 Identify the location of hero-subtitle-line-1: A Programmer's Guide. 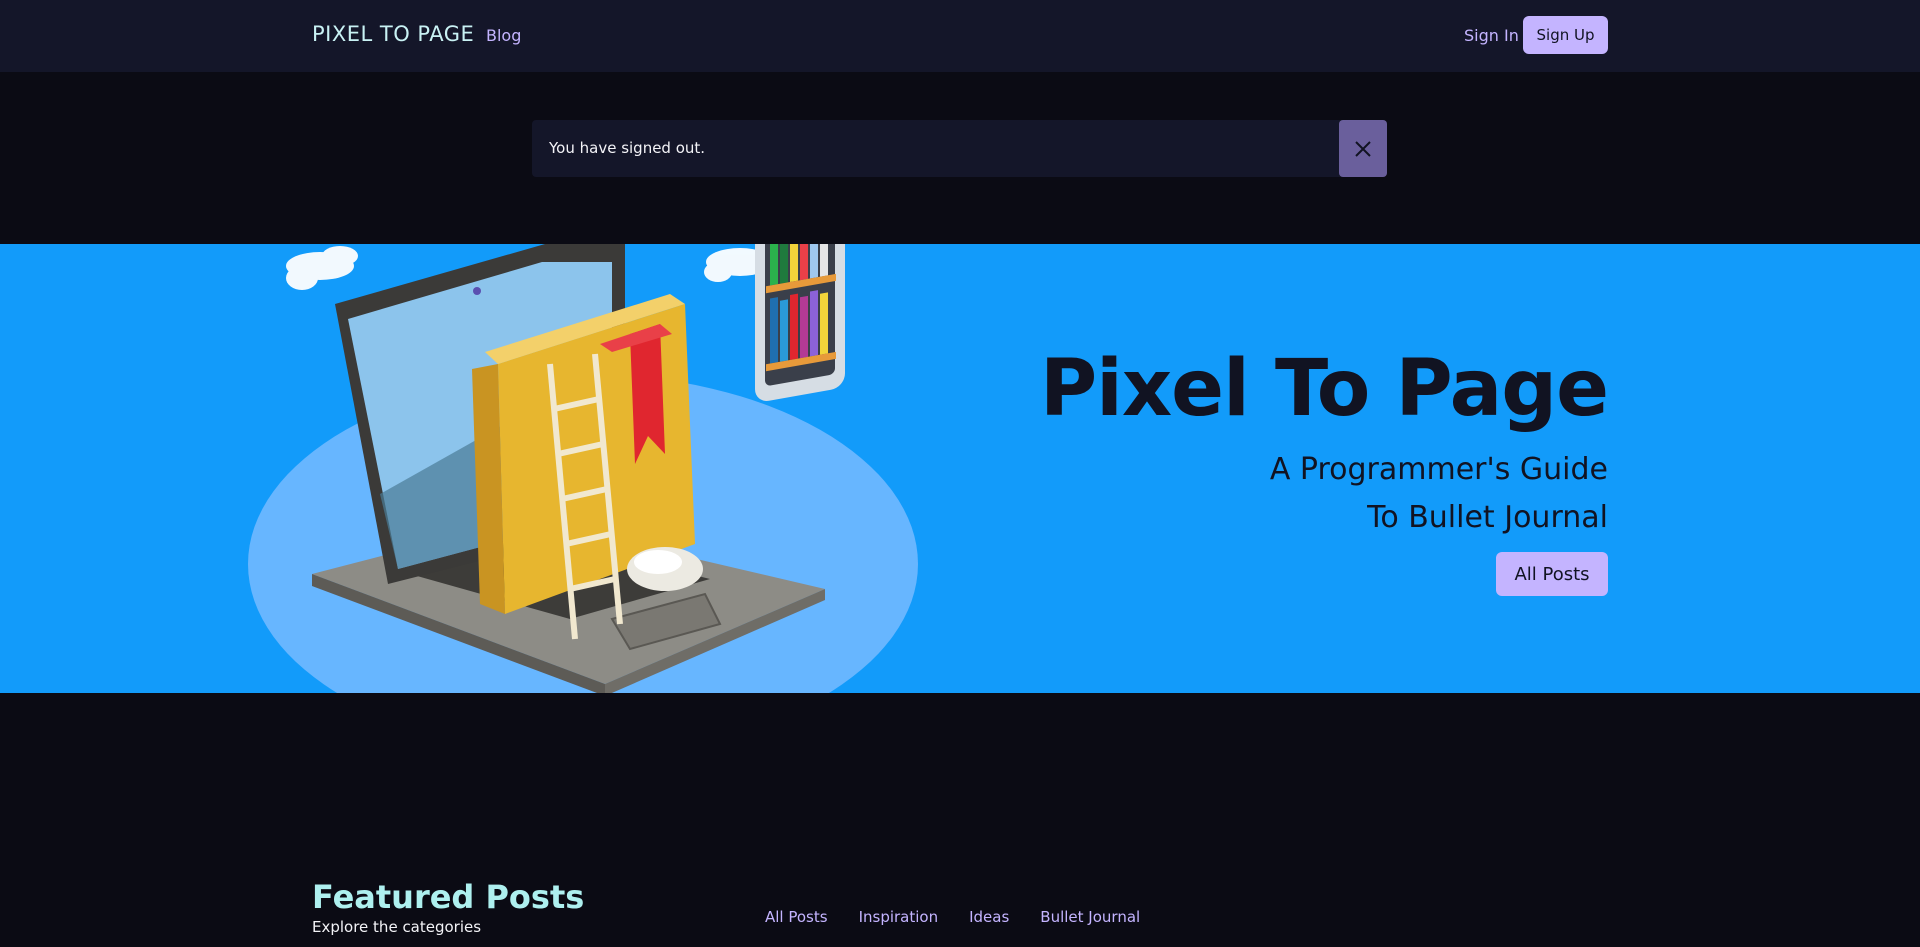
(1438, 469).